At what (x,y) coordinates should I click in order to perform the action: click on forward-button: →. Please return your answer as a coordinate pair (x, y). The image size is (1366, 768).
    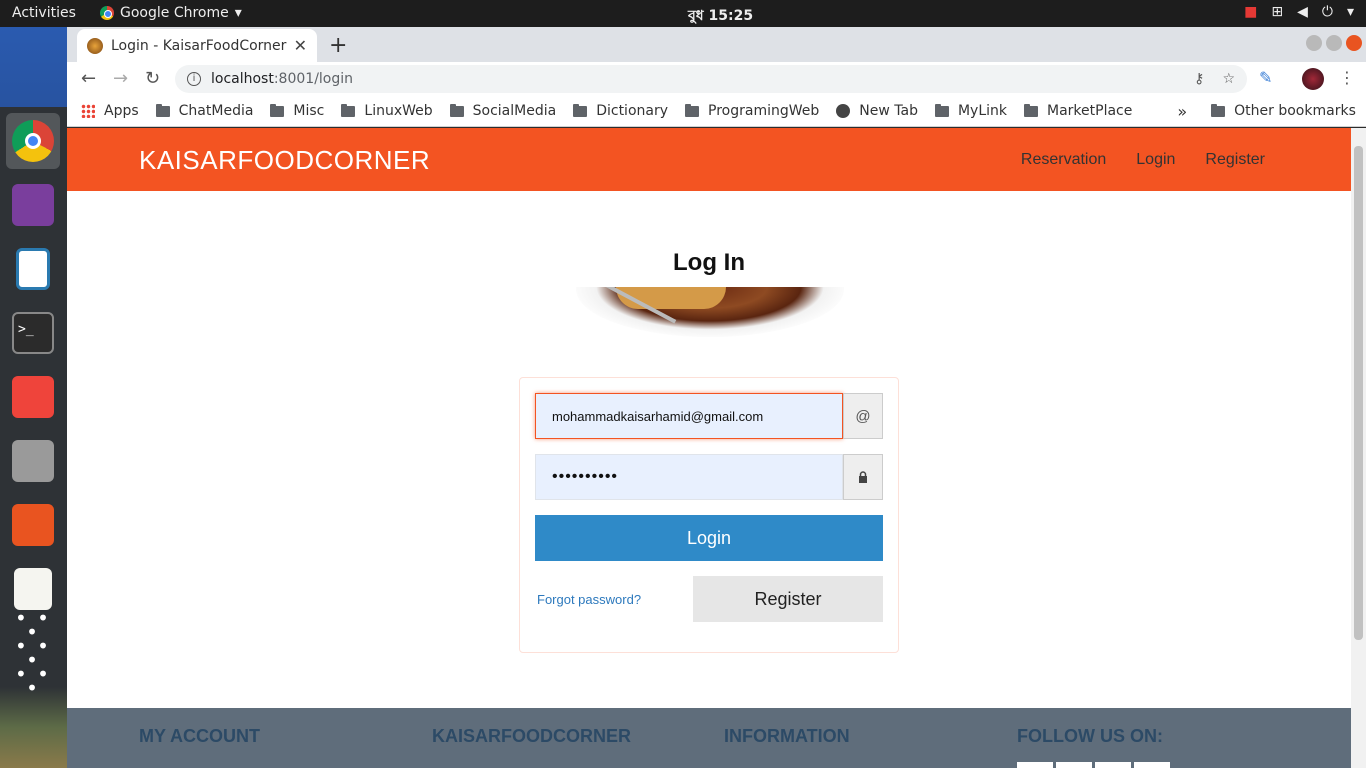
    Looking at the image, I should click on (120, 78).